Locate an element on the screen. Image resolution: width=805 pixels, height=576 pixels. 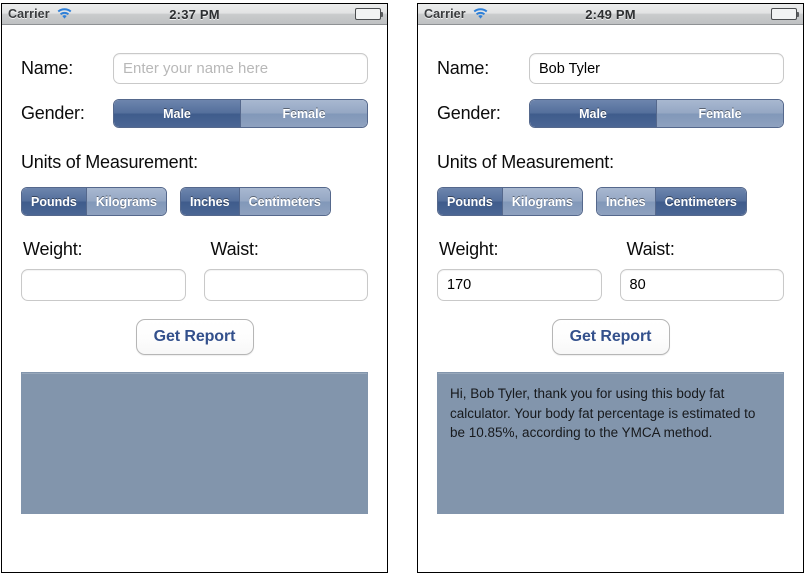
waist-input: 80 is located at coordinates (701, 285).